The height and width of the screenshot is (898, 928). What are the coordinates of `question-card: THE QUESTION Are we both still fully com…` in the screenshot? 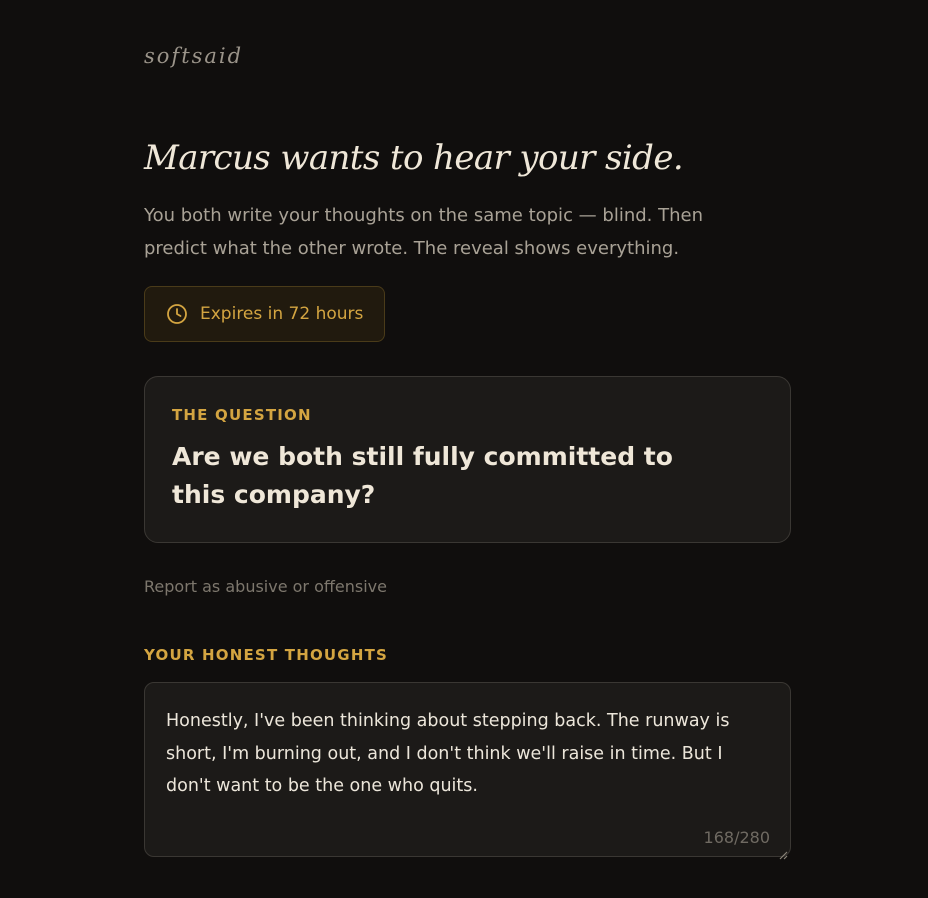 It's located at (467, 459).